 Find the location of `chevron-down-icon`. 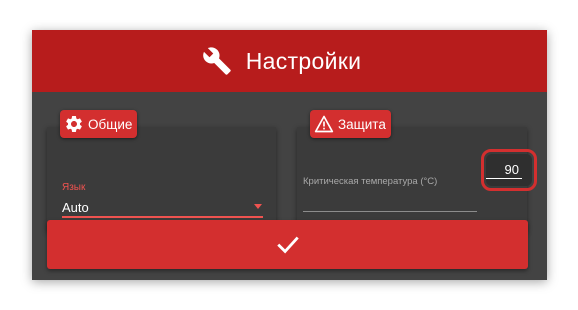

chevron-down-icon is located at coordinates (258, 206).